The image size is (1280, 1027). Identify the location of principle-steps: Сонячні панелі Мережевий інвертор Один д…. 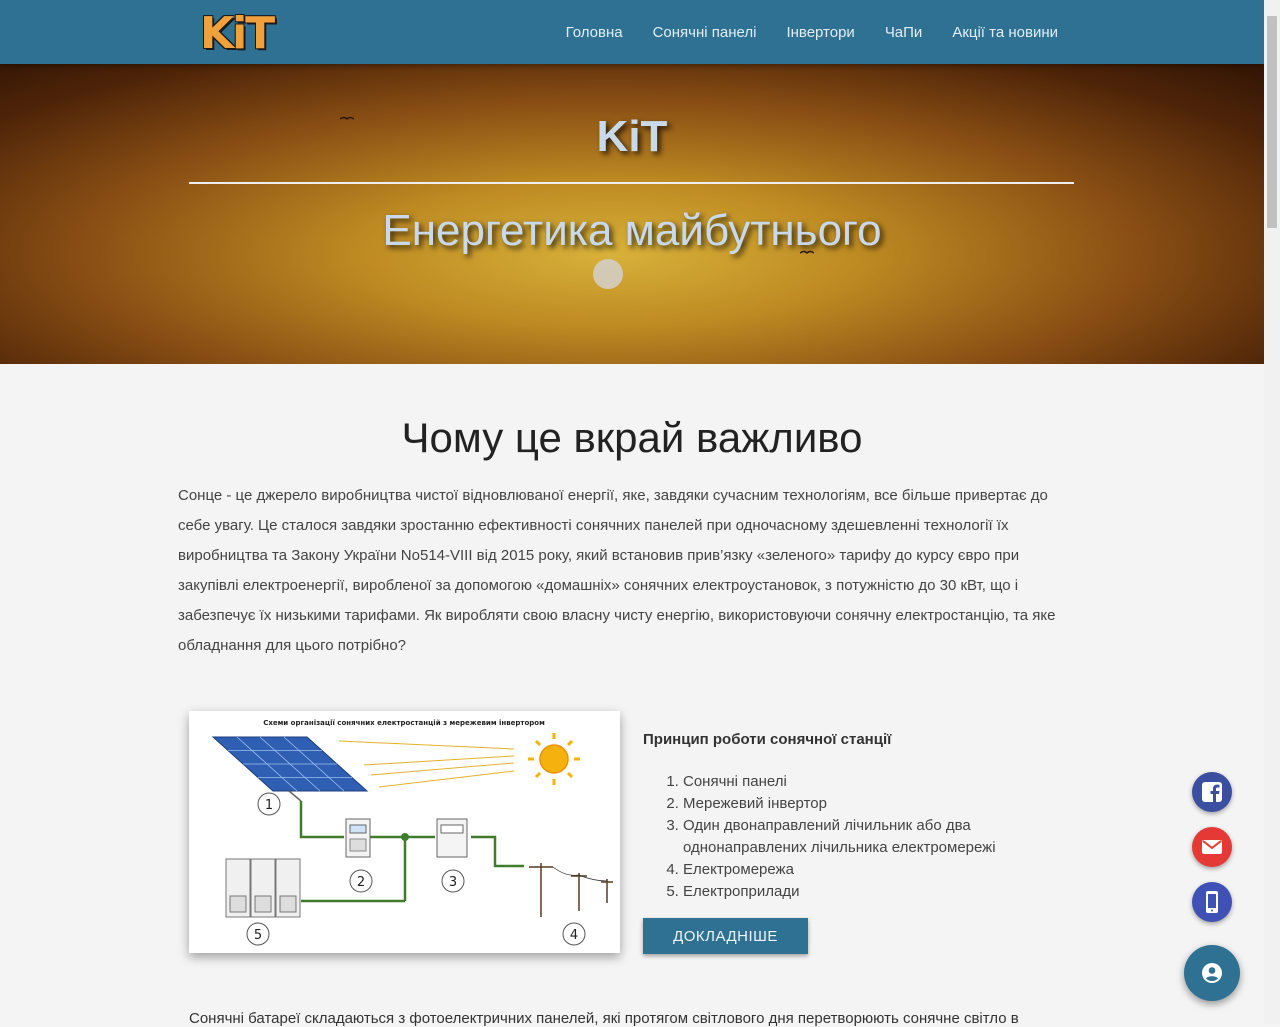
(863, 837).